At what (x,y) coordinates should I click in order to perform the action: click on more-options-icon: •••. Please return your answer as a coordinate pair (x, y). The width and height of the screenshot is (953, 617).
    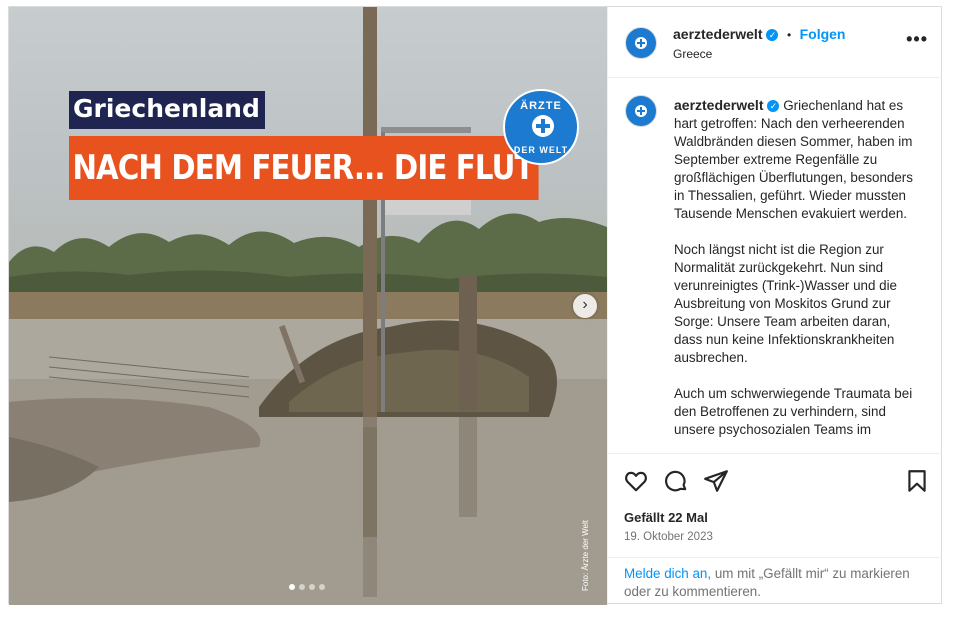
    Looking at the image, I should click on (917, 39).